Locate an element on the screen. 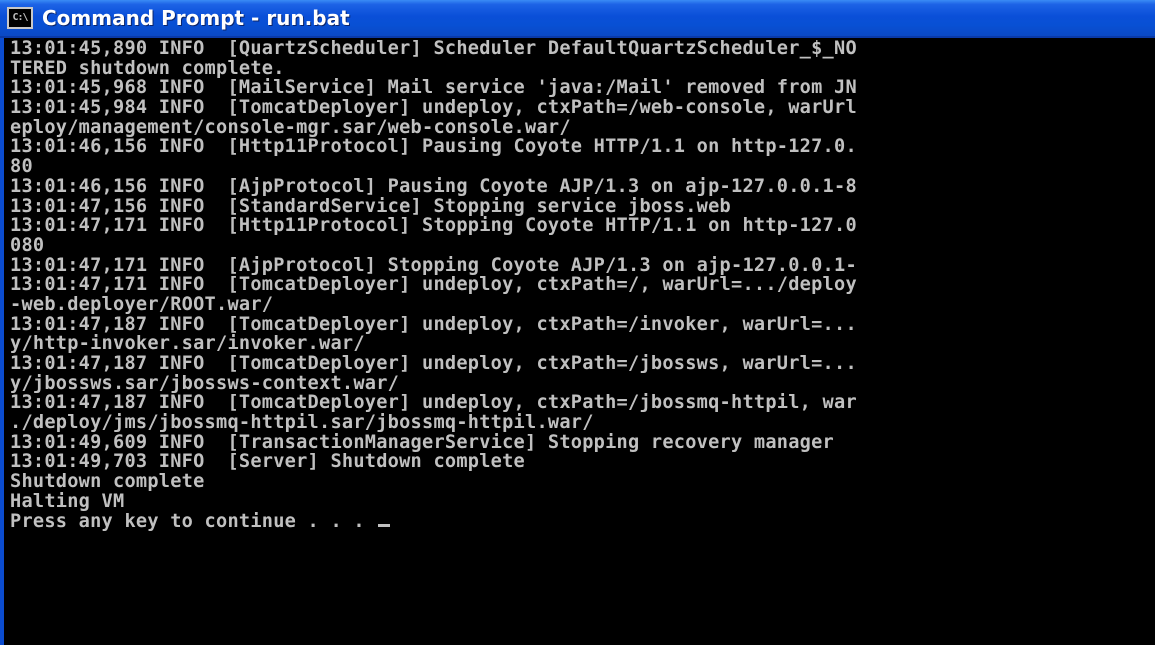 This screenshot has width=1155, height=645. console-prompt-text: Press any key to continue . . . is located at coordinates (193, 521).